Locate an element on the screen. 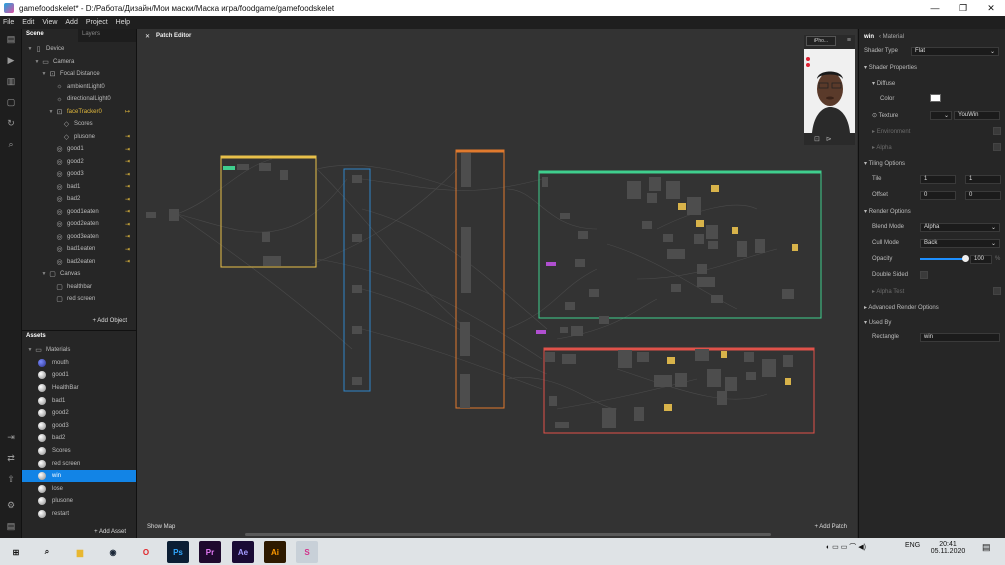 This screenshot has height=565, width=1005. shader-type-select: Flat ⌄ is located at coordinates (955, 51).